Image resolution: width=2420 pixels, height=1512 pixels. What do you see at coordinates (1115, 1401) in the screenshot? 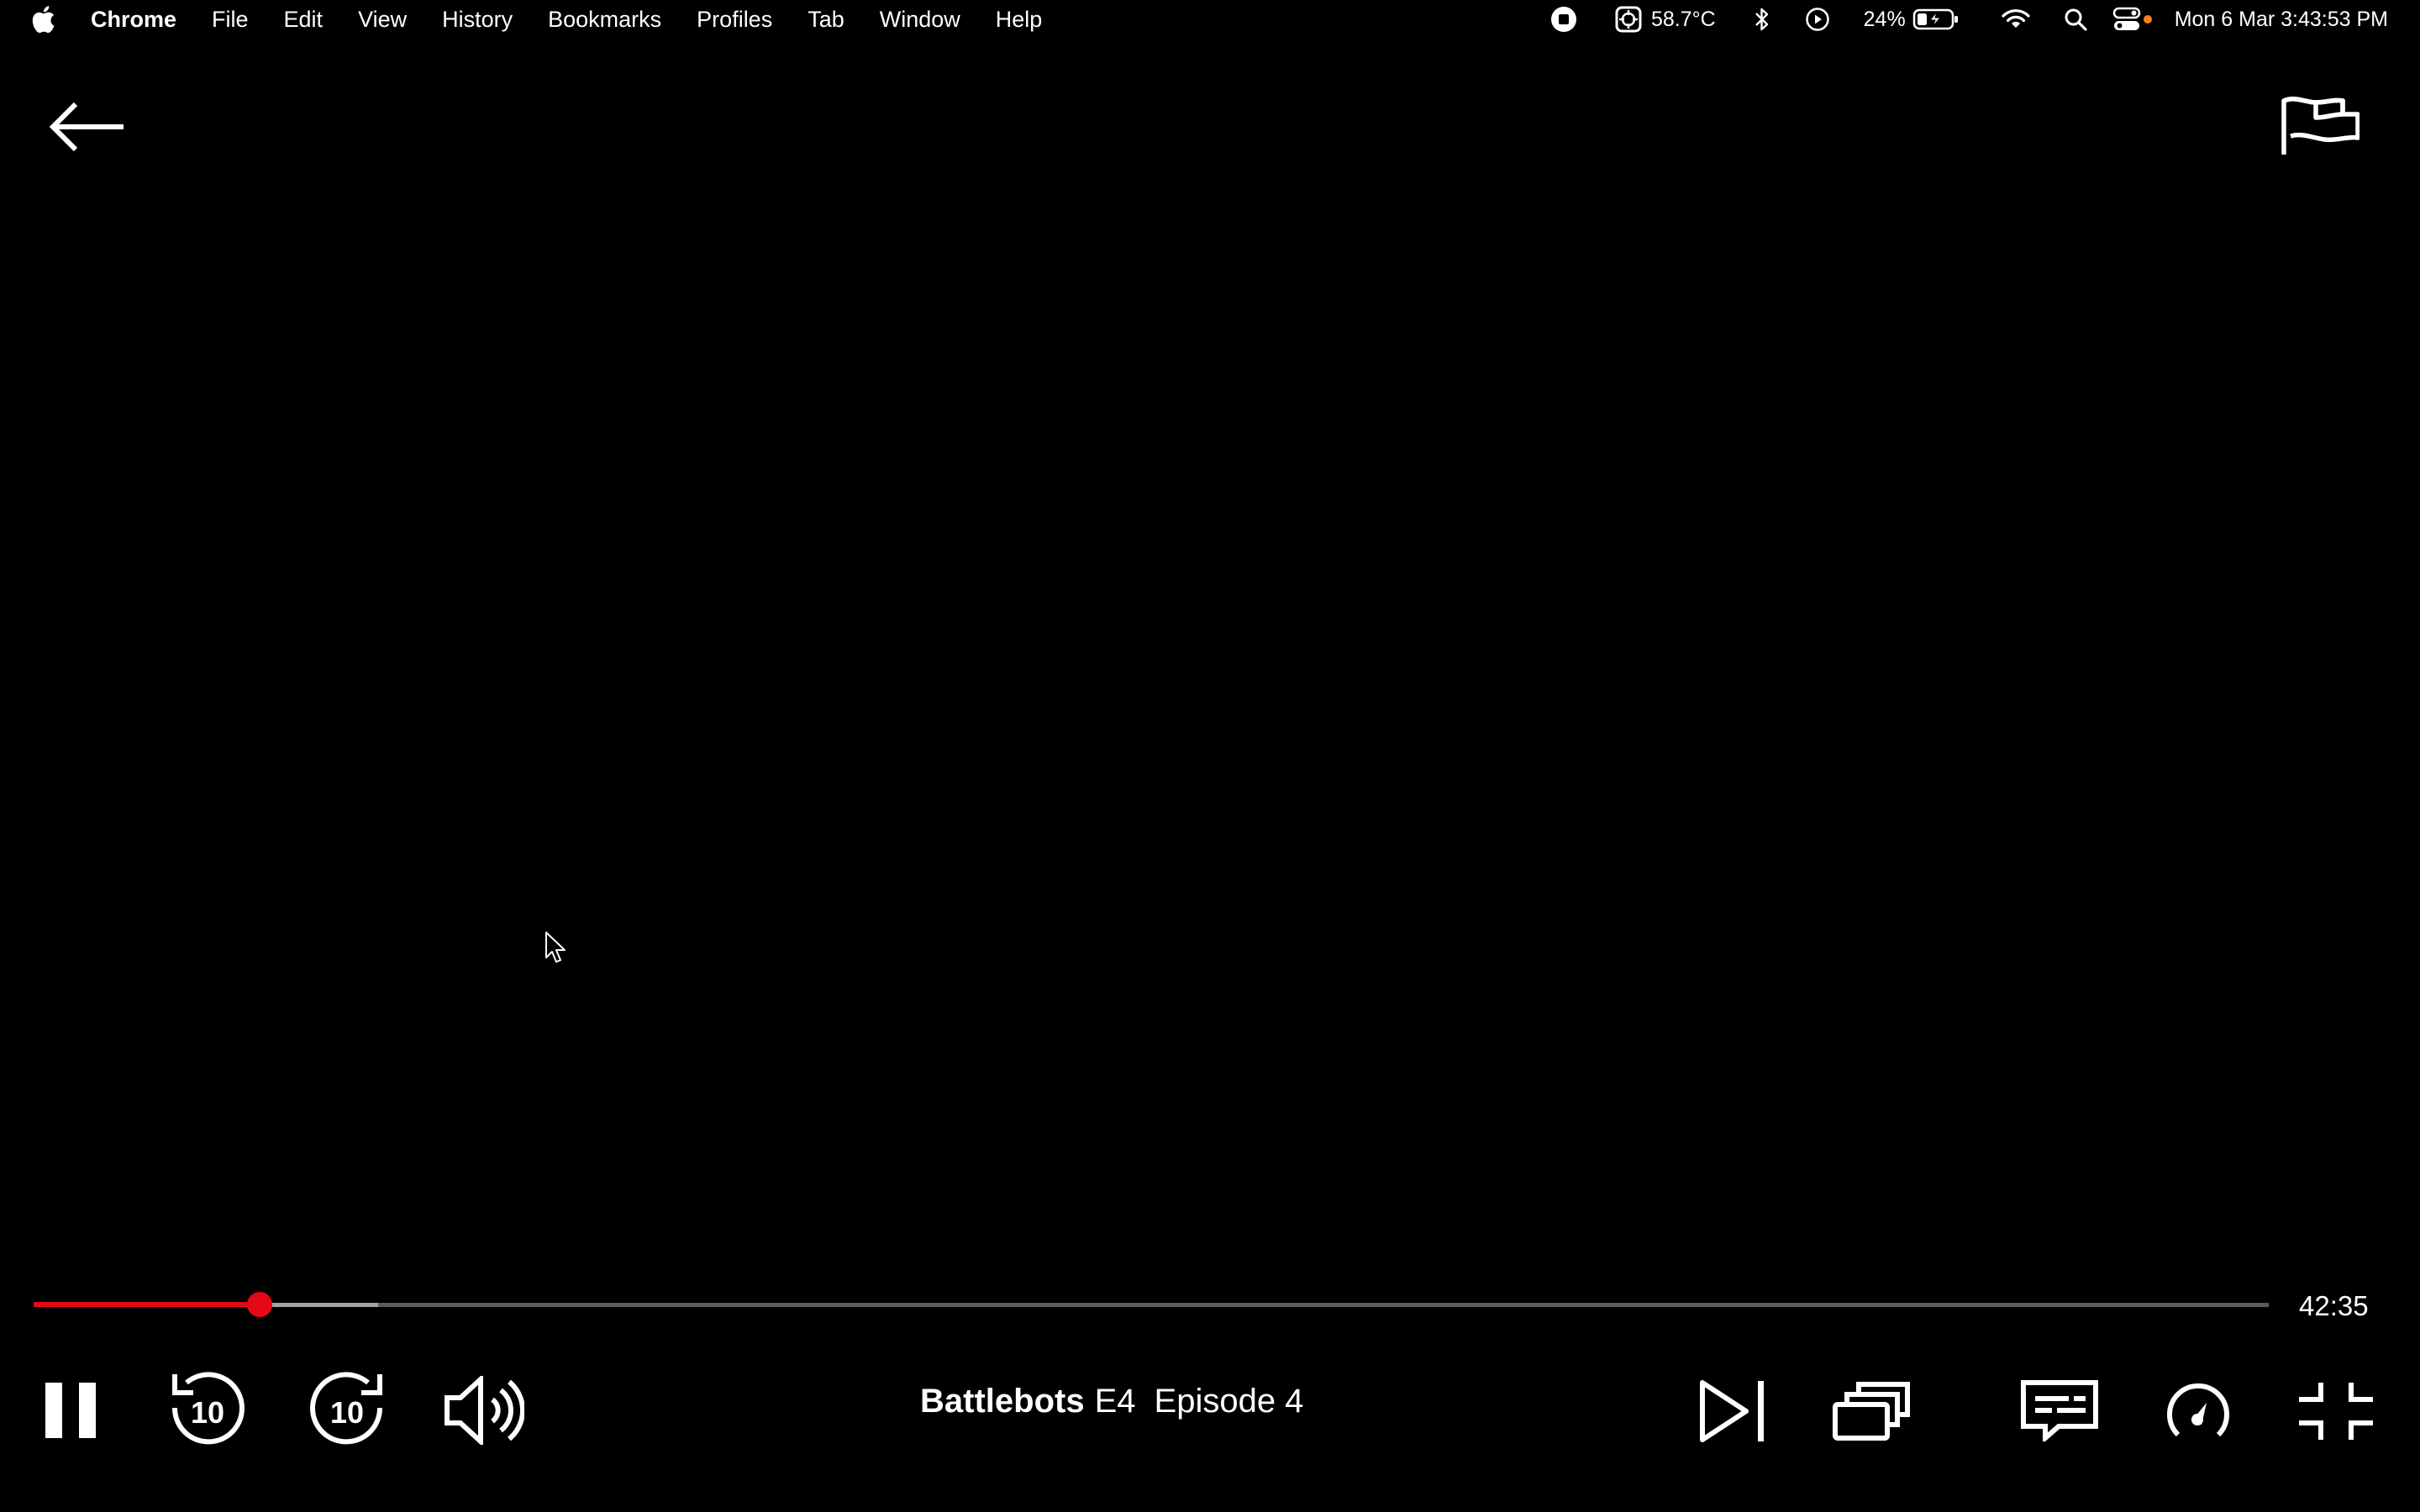
I see `episode-code: E4` at bounding box center [1115, 1401].